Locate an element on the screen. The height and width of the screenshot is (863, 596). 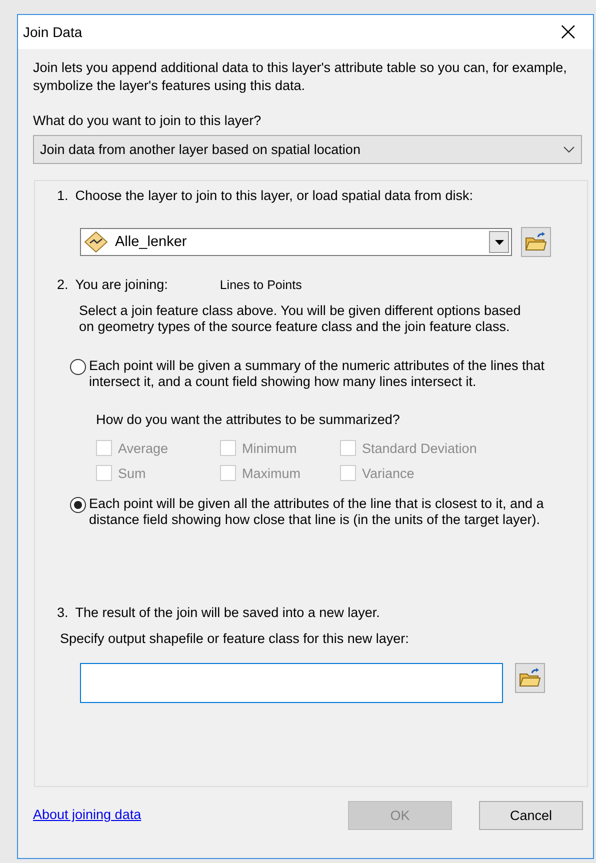
join-type-dropdown: Join data from another layer based on spatial location is located at coordinates (307, 149).